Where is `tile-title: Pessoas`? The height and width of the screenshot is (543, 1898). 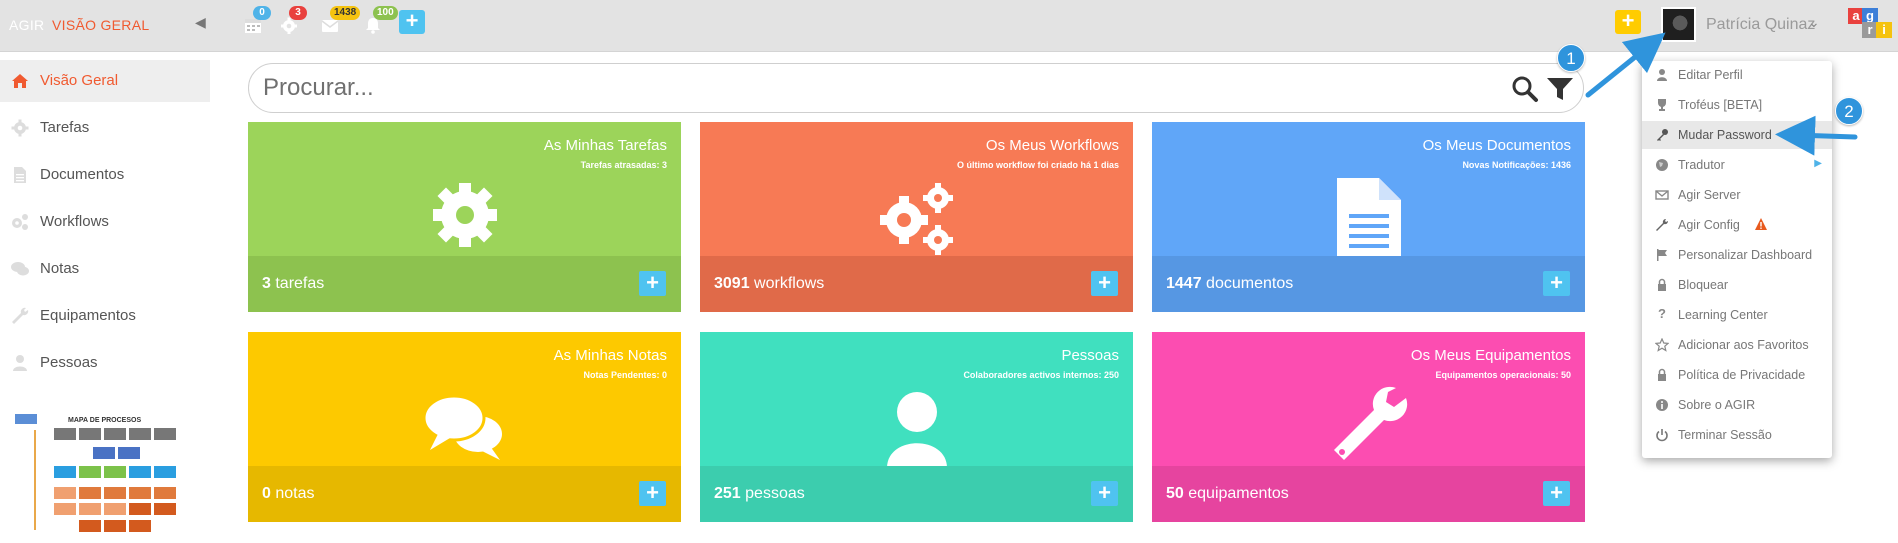 tile-title: Pessoas is located at coordinates (1090, 355).